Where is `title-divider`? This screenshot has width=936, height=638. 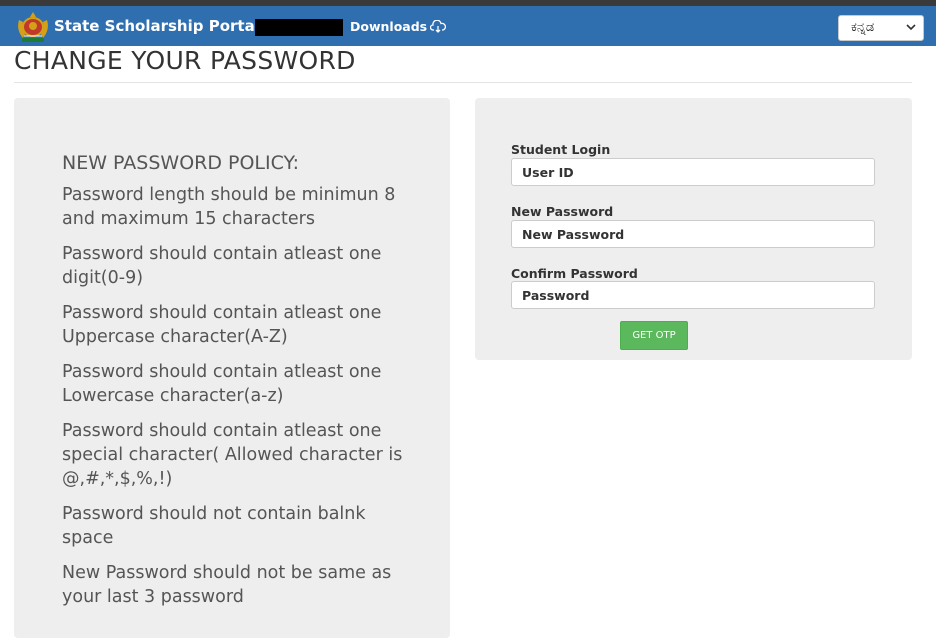 title-divider is located at coordinates (463, 82).